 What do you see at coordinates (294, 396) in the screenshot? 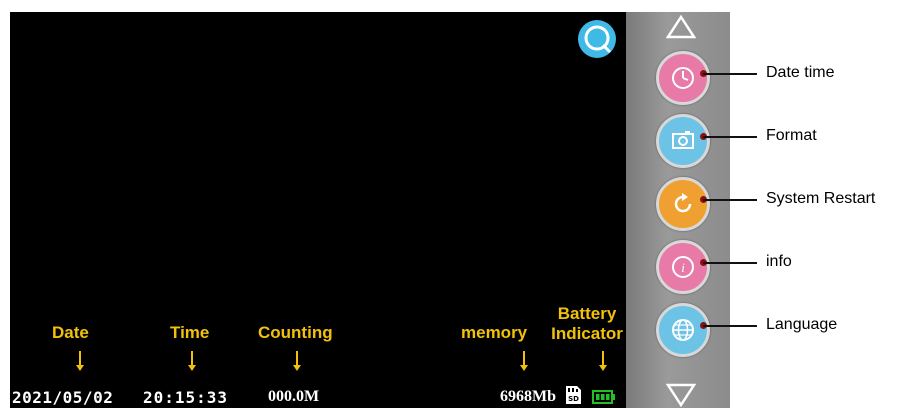
I see `counting-readout: 000.0M` at bounding box center [294, 396].